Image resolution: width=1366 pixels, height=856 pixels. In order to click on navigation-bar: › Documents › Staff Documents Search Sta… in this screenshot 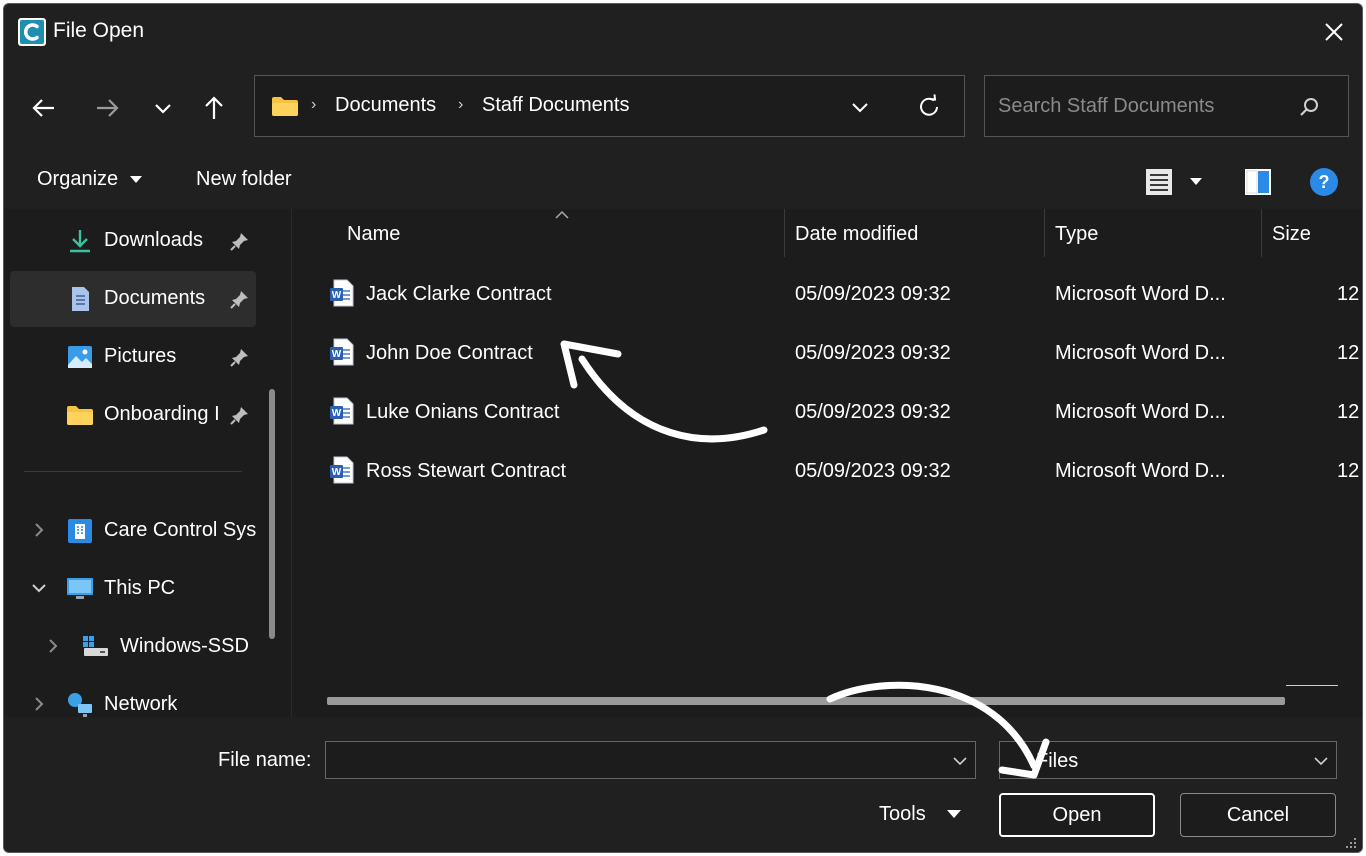, I will do `click(683, 107)`.